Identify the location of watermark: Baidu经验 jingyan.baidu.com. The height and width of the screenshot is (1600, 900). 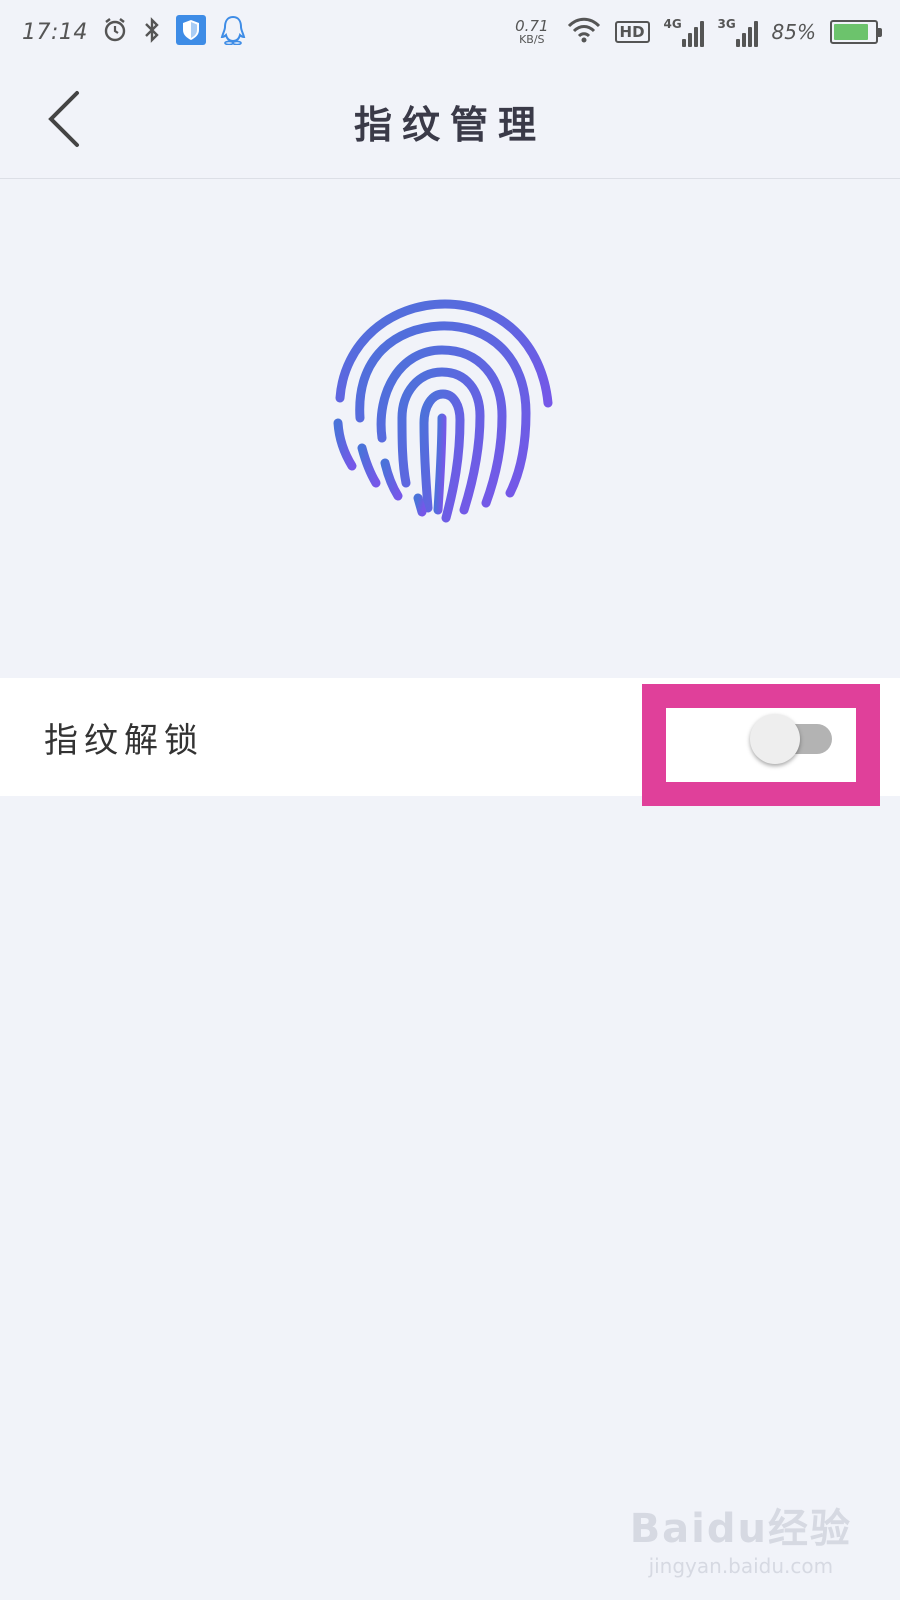
(741, 1537).